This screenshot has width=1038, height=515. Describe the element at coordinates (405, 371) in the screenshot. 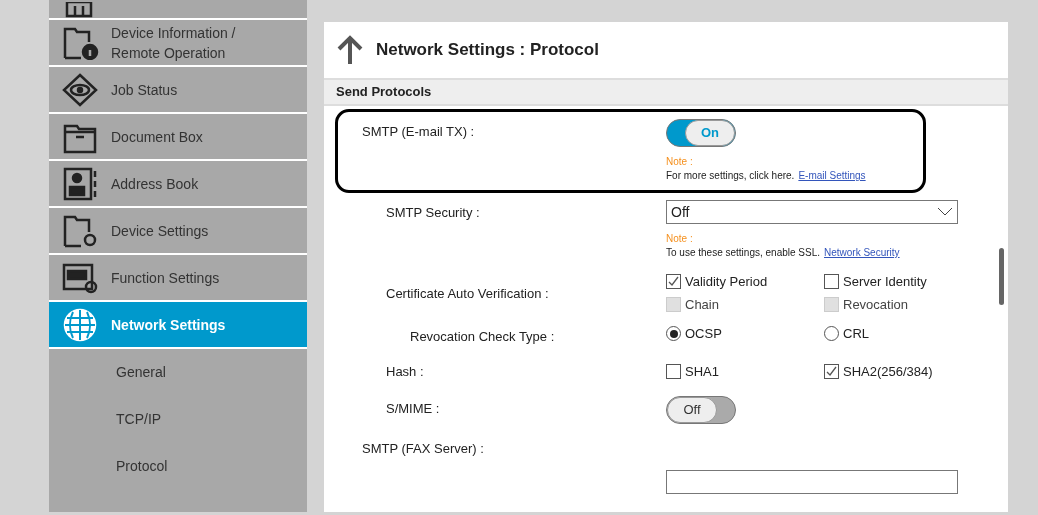

I see `setting-label: Hash :` at that location.